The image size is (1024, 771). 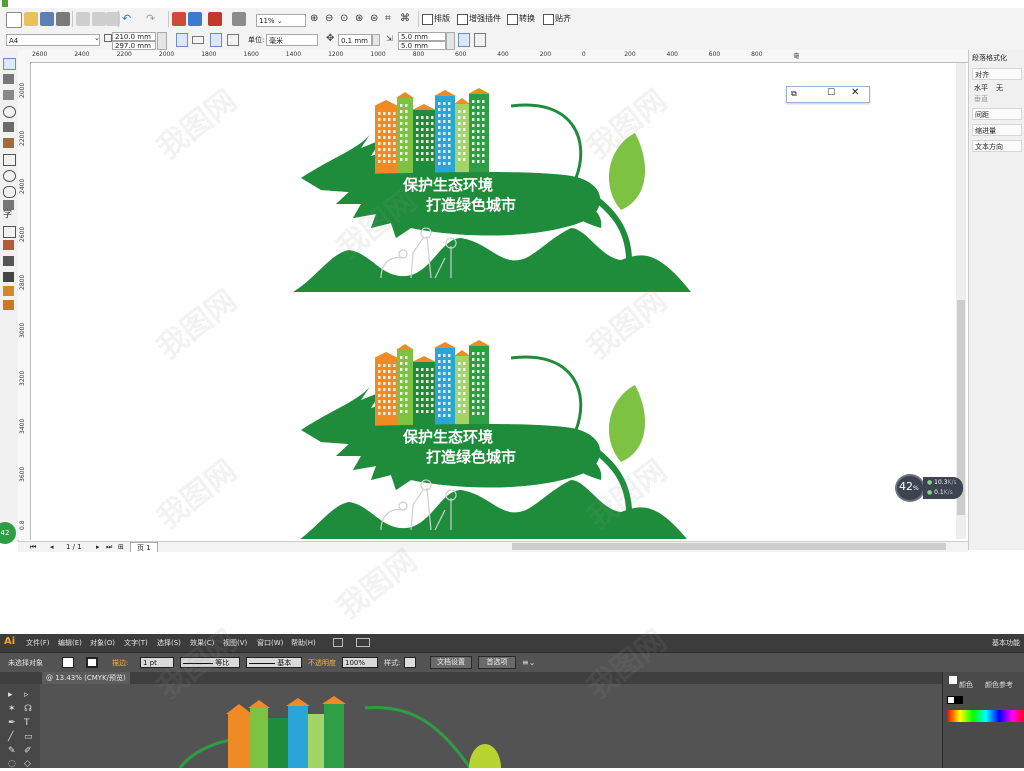 I want to click on ellipse-tool-icon, so click(x=9, y=176).